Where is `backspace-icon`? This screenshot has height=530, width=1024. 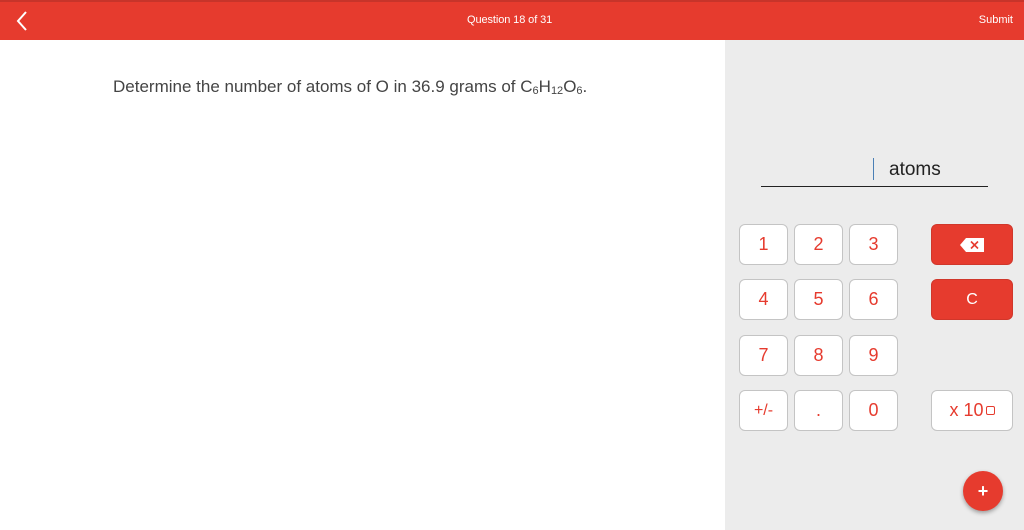 backspace-icon is located at coordinates (972, 244).